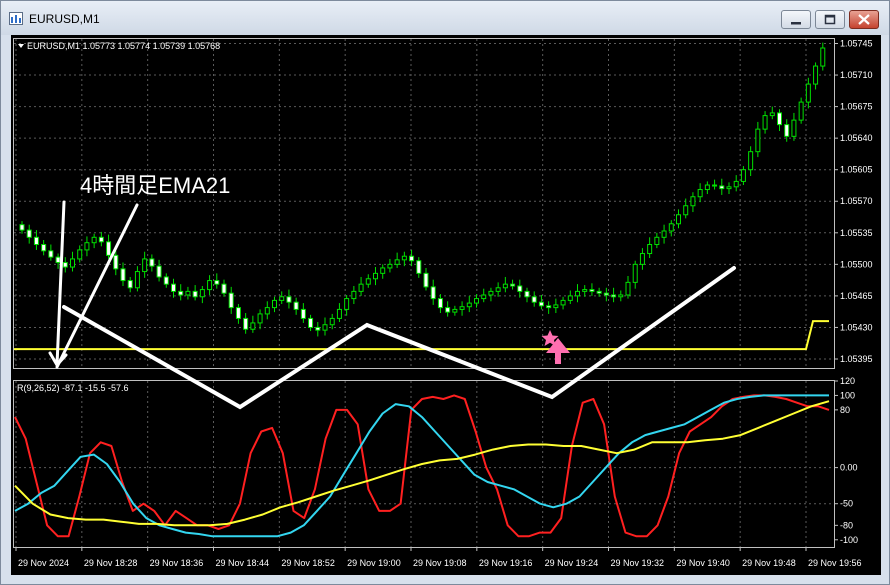 This screenshot has width=890, height=585. Describe the element at coordinates (703, 563) in the screenshot. I see `time-tick-label: 29 Nov 19:40` at that location.